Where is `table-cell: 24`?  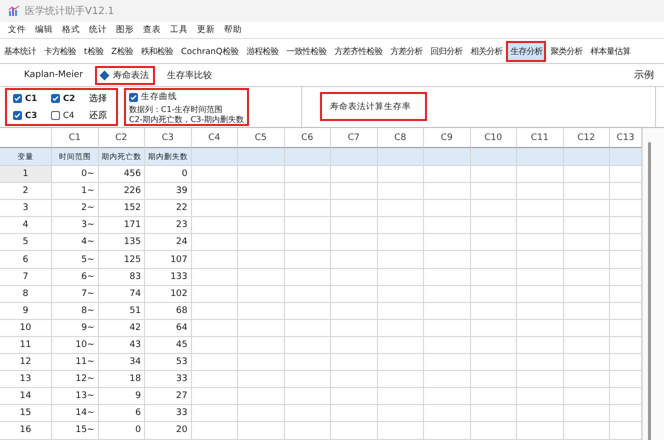
table-cell: 24 is located at coordinates (168, 243).